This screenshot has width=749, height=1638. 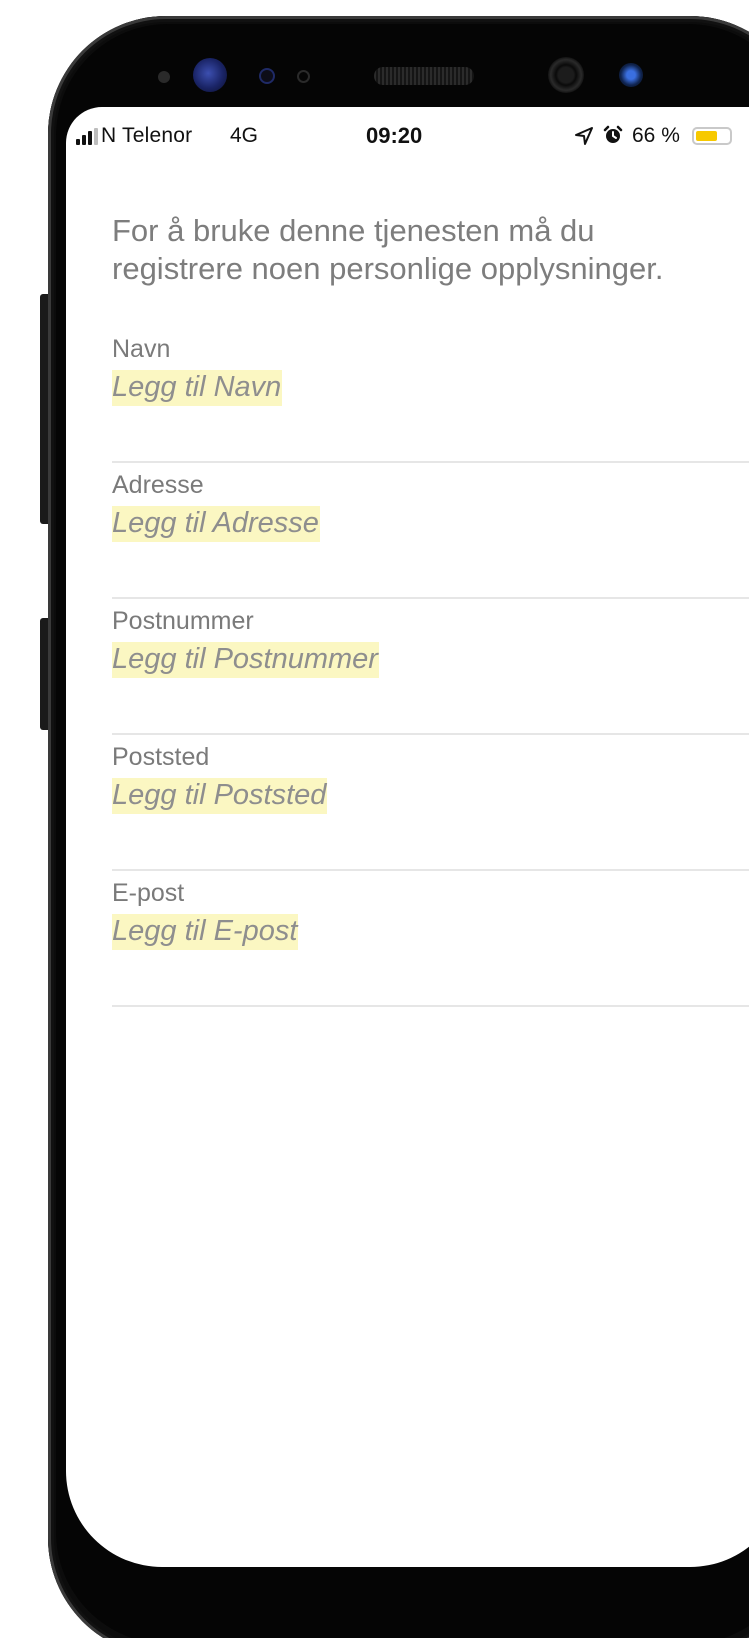 What do you see at coordinates (245, 660) in the screenshot?
I see `field-placeholder: Legg til Postnummer` at bounding box center [245, 660].